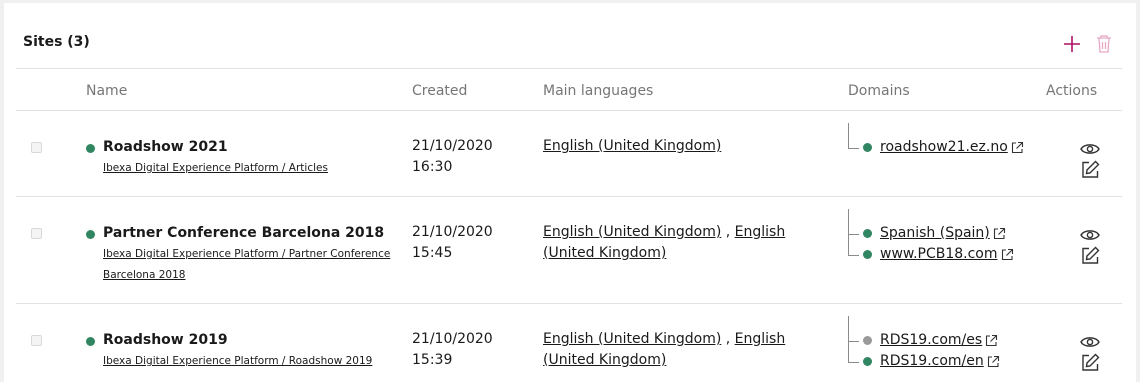  I want to click on domain-item: RDS19.com/en, so click(931, 361).